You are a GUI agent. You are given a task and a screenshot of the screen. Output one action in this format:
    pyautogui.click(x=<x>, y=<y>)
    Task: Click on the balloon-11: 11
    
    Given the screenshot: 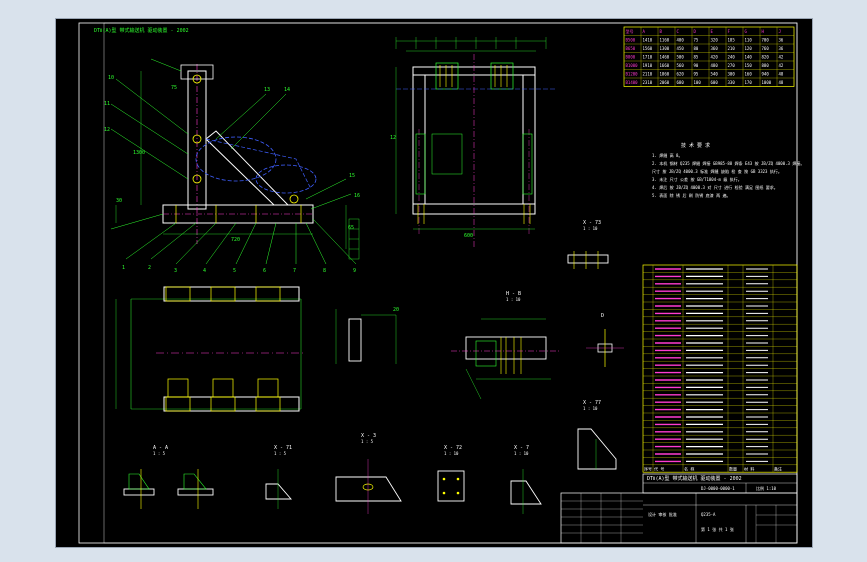 What is the action you would take?
    pyautogui.click(x=107, y=104)
    